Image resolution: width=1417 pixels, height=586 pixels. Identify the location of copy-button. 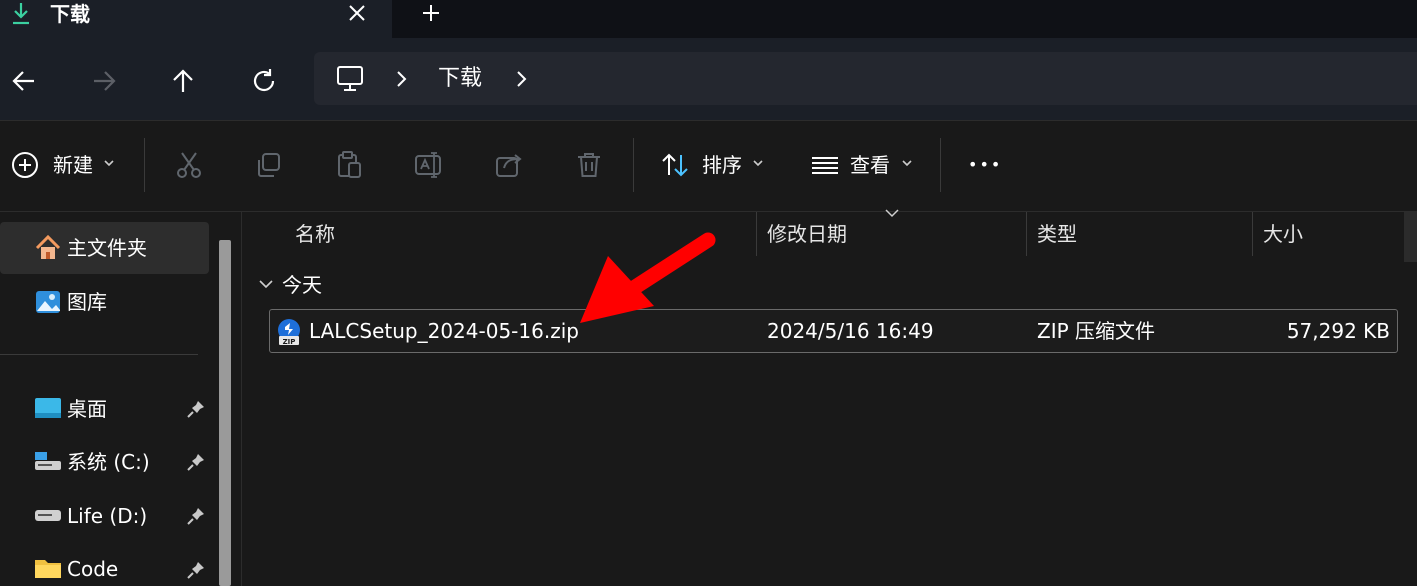
(269, 165).